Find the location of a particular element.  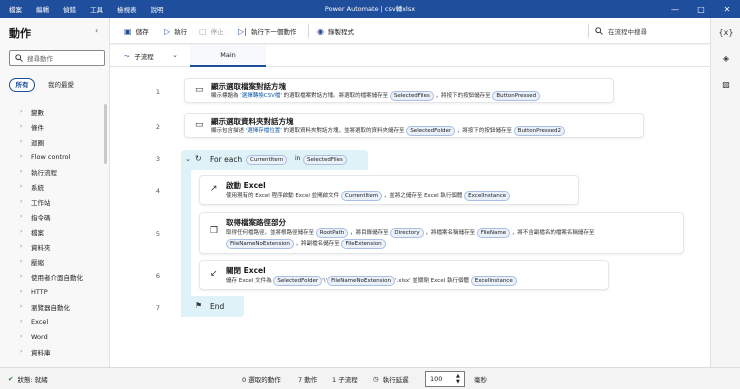

category-http: › HTTP is located at coordinates (52, 291).